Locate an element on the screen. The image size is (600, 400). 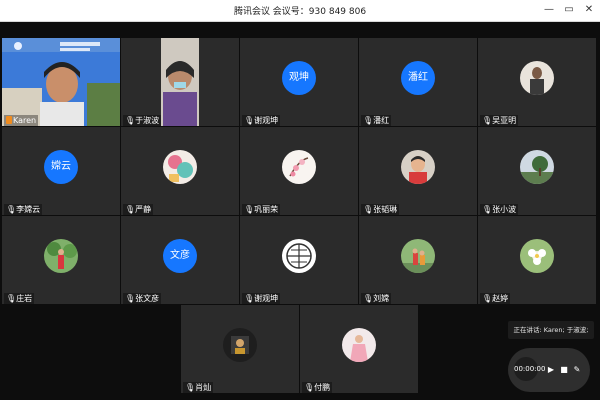
avatar: 文彦 is located at coordinates (180, 256).